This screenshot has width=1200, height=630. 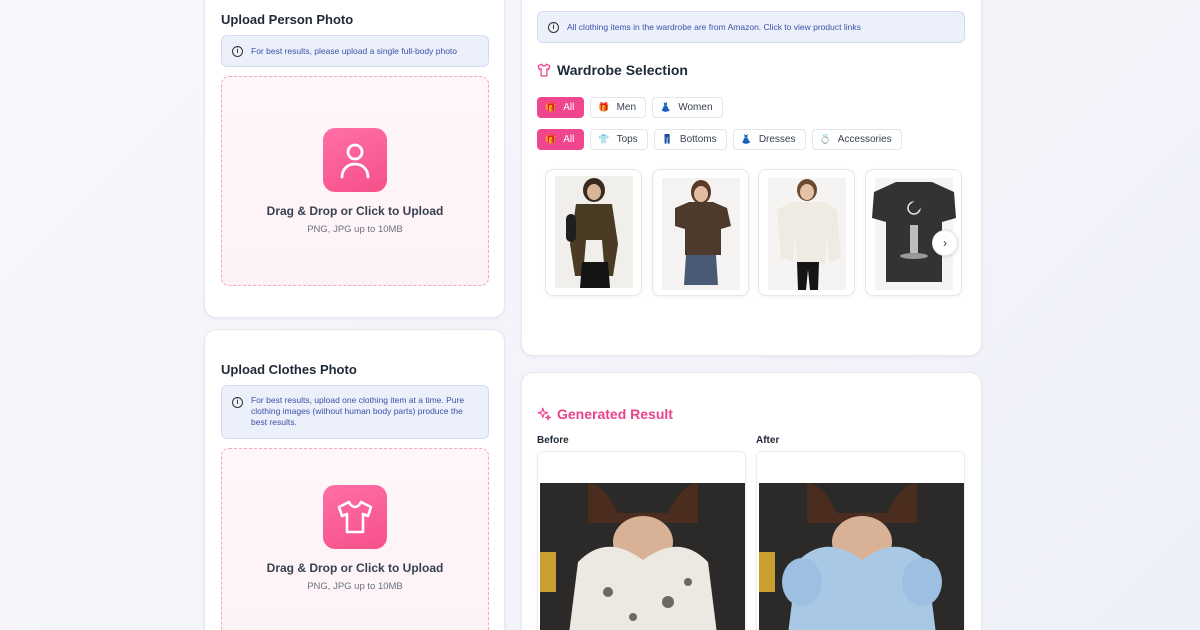 I want to click on gender-filter-row: 🎁 All 🎁 Men 👗 Women, so click(x=630, y=107).